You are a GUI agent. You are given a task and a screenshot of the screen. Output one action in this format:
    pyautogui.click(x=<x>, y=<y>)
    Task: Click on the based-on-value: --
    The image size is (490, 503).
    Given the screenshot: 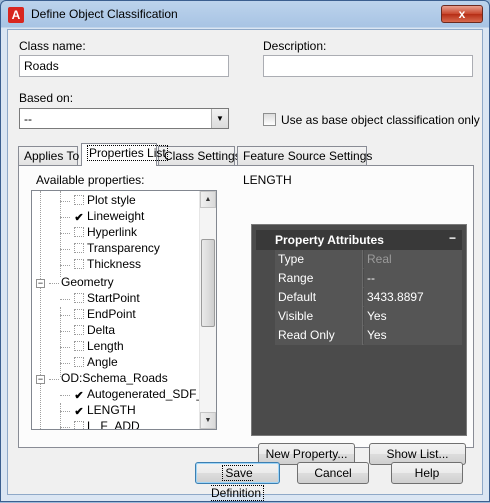 What is the action you would take?
    pyautogui.click(x=28, y=119)
    